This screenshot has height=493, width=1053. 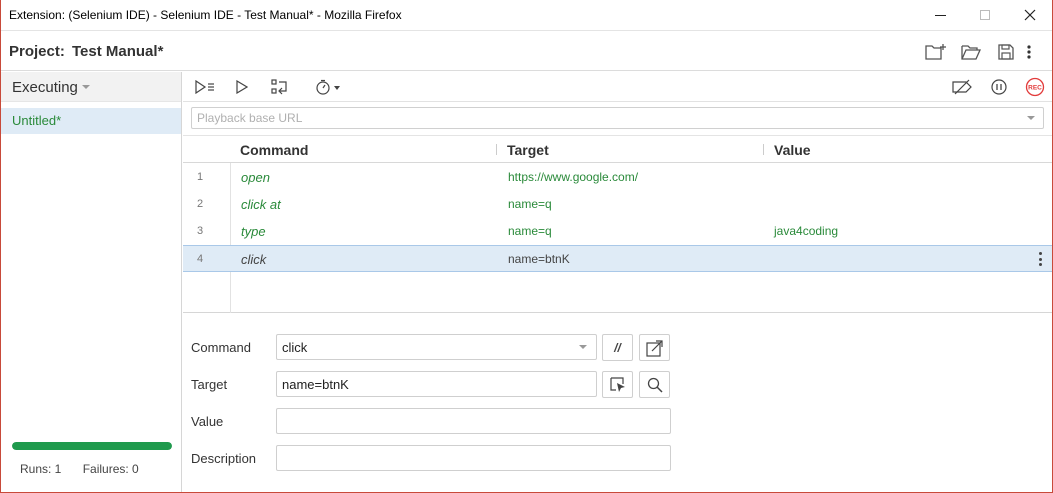 I want to click on row-more-icon, so click(x=1040, y=259).